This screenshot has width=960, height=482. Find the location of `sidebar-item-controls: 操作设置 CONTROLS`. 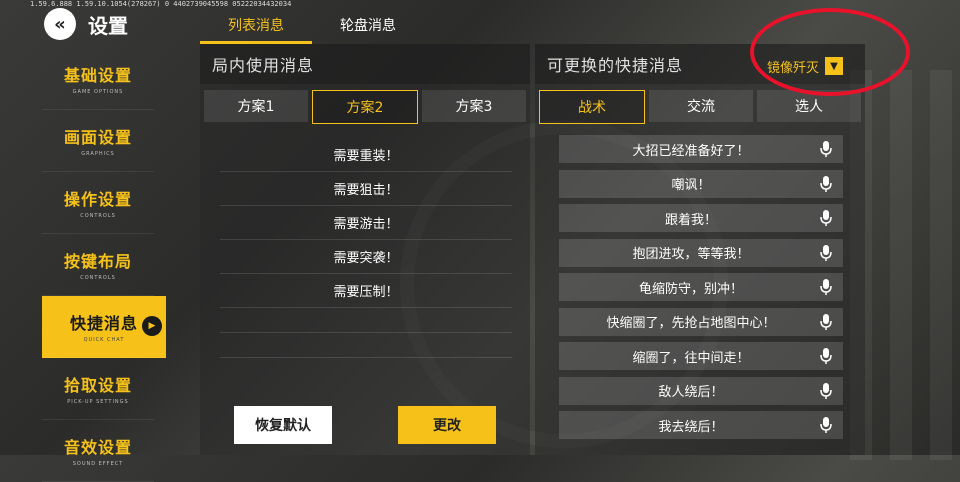

sidebar-item-controls: 操作设置 CONTROLS is located at coordinates (98, 203).